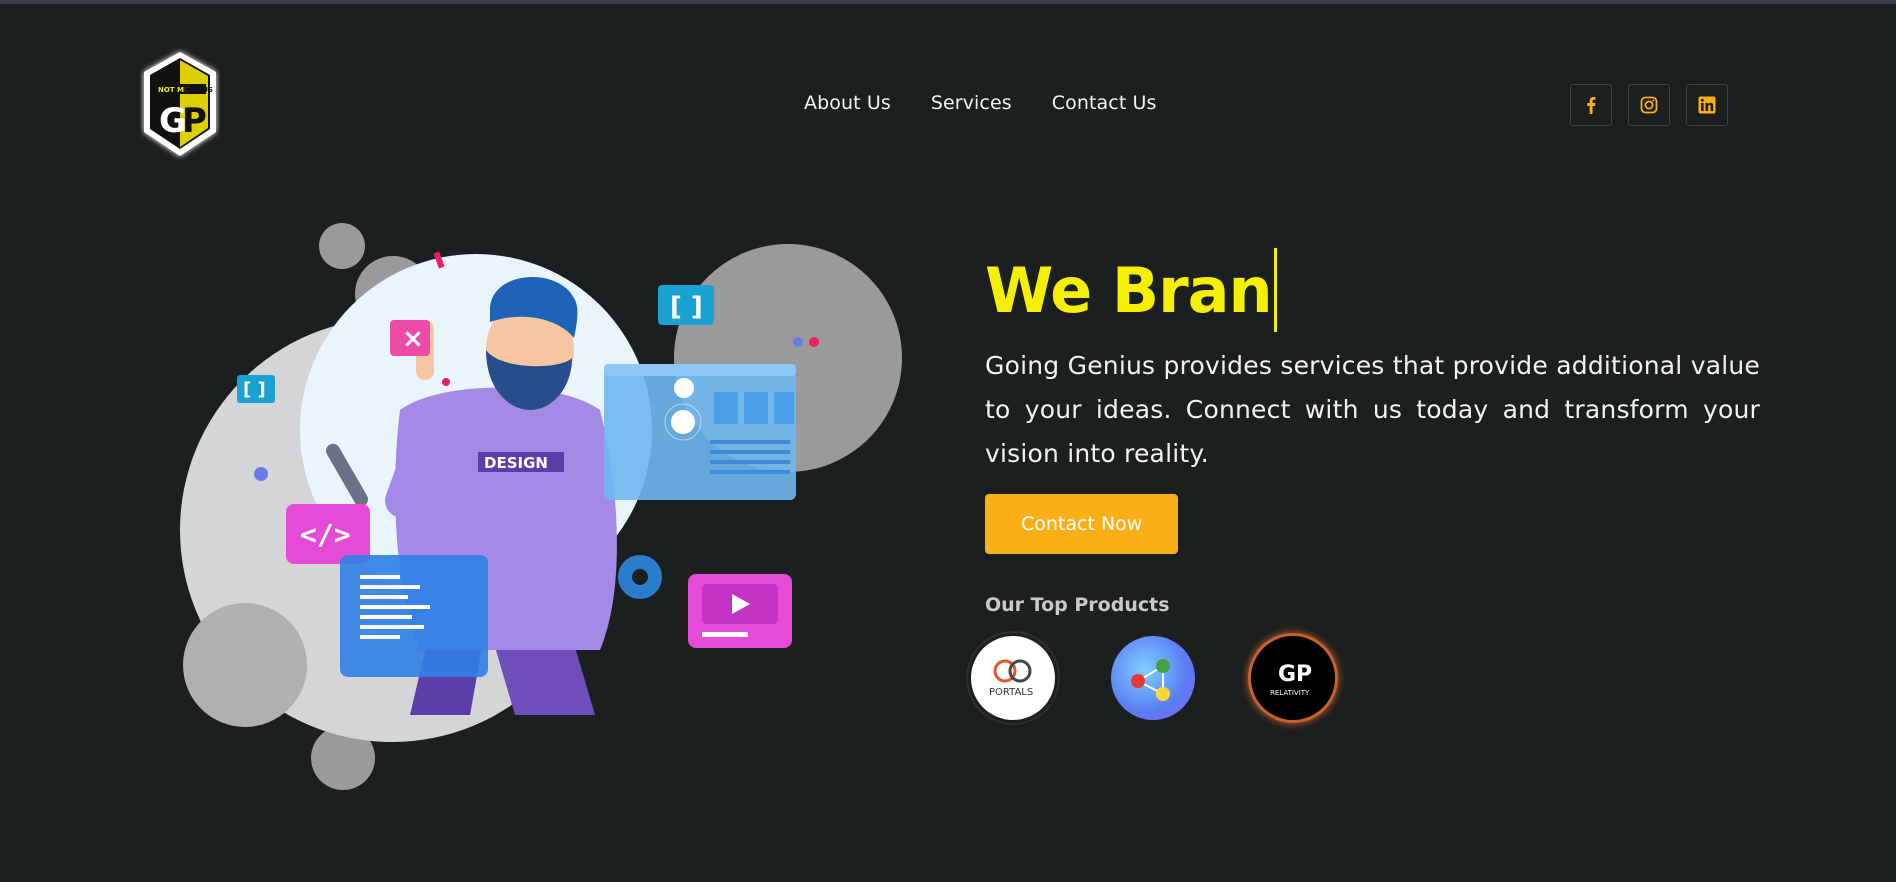 This screenshot has width=1896, height=882. What do you see at coordinates (971, 103) in the screenshot?
I see `nav-services: Services` at bounding box center [971, 103].